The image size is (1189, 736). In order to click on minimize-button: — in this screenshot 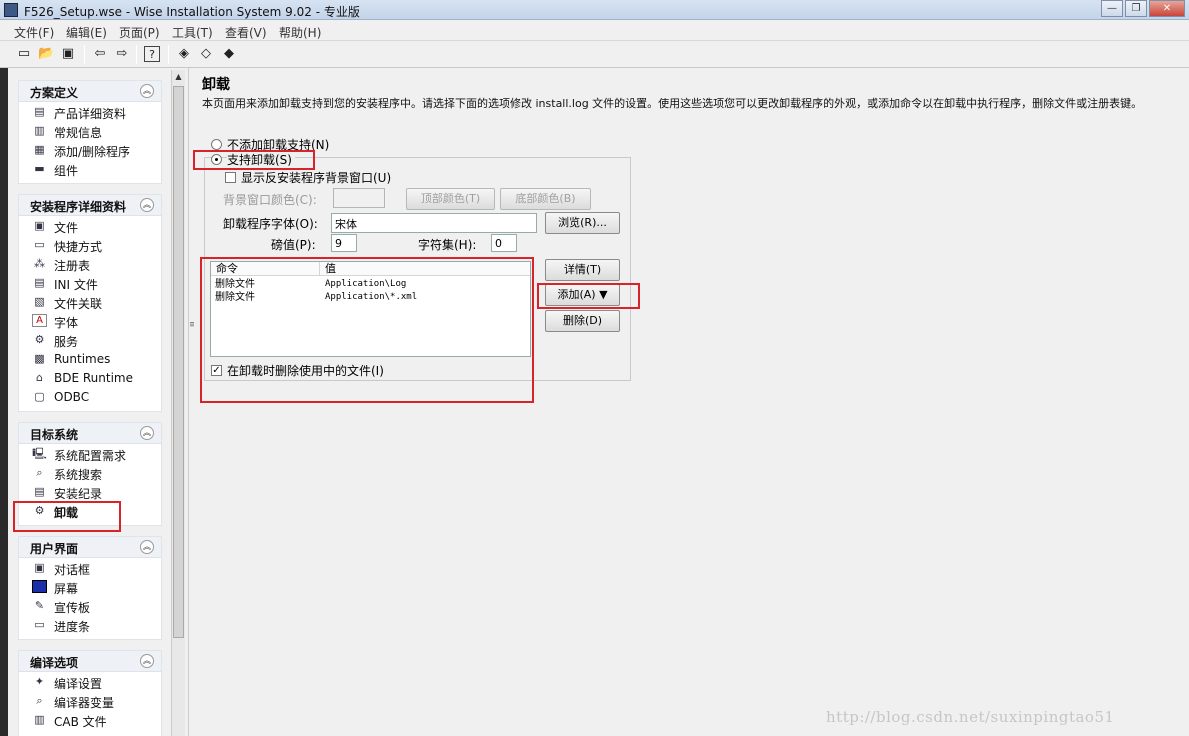, I will do `click(1112, 8)`.